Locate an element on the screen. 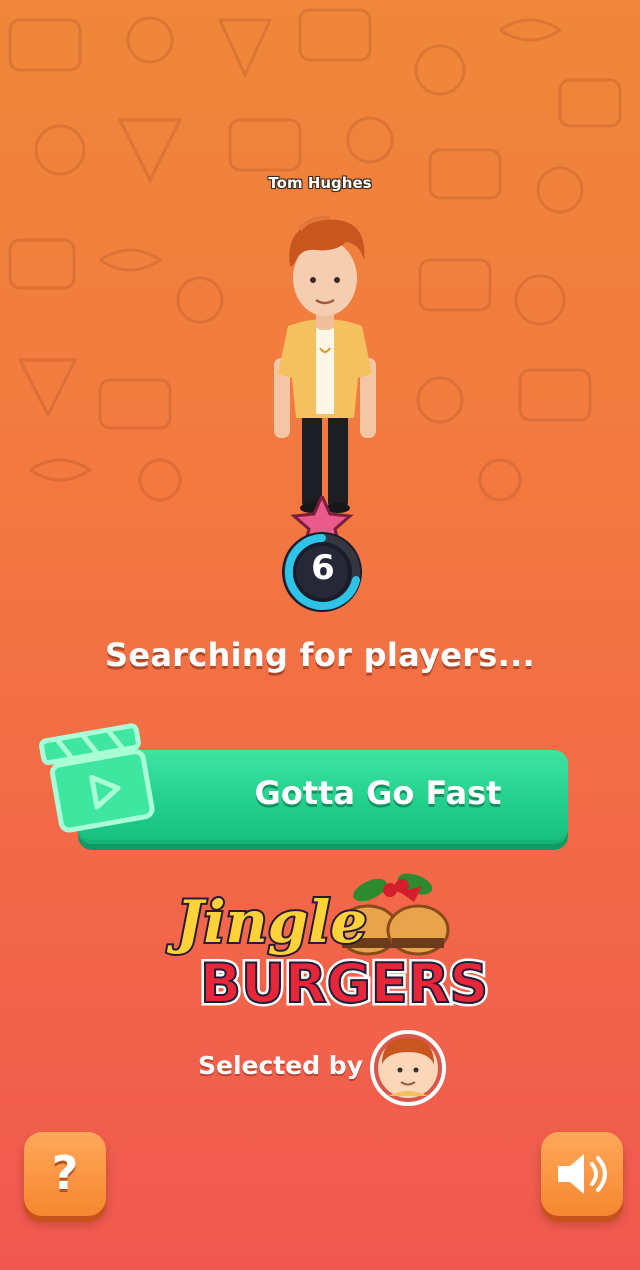 The width and height of the screenshot is (640, 1270). logo-outline: BURGERS is located at coordinates (344, 983).